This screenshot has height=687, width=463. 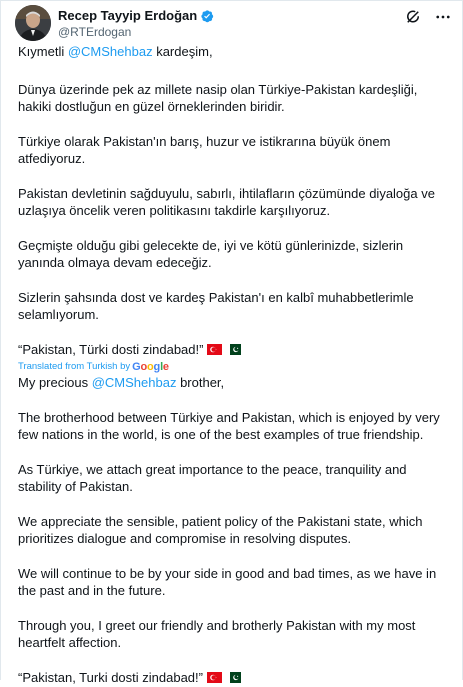 I want to click on original-greeting: Kıymetli @CMShehbaz kardeşim,, so click(x=115, y=51).